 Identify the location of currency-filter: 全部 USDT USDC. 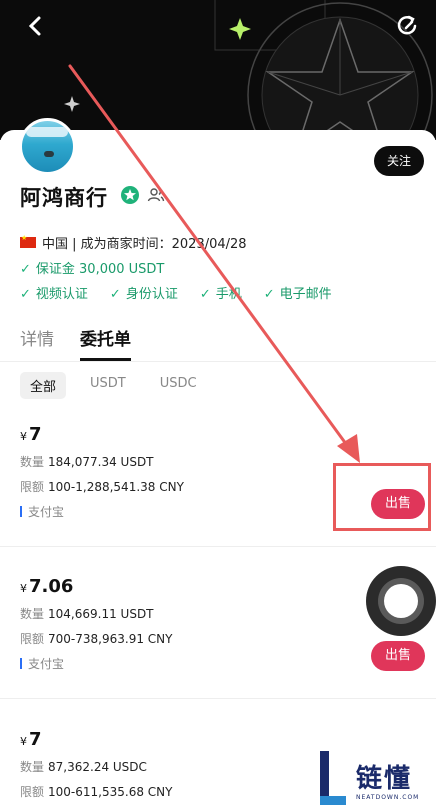
(113, 385).